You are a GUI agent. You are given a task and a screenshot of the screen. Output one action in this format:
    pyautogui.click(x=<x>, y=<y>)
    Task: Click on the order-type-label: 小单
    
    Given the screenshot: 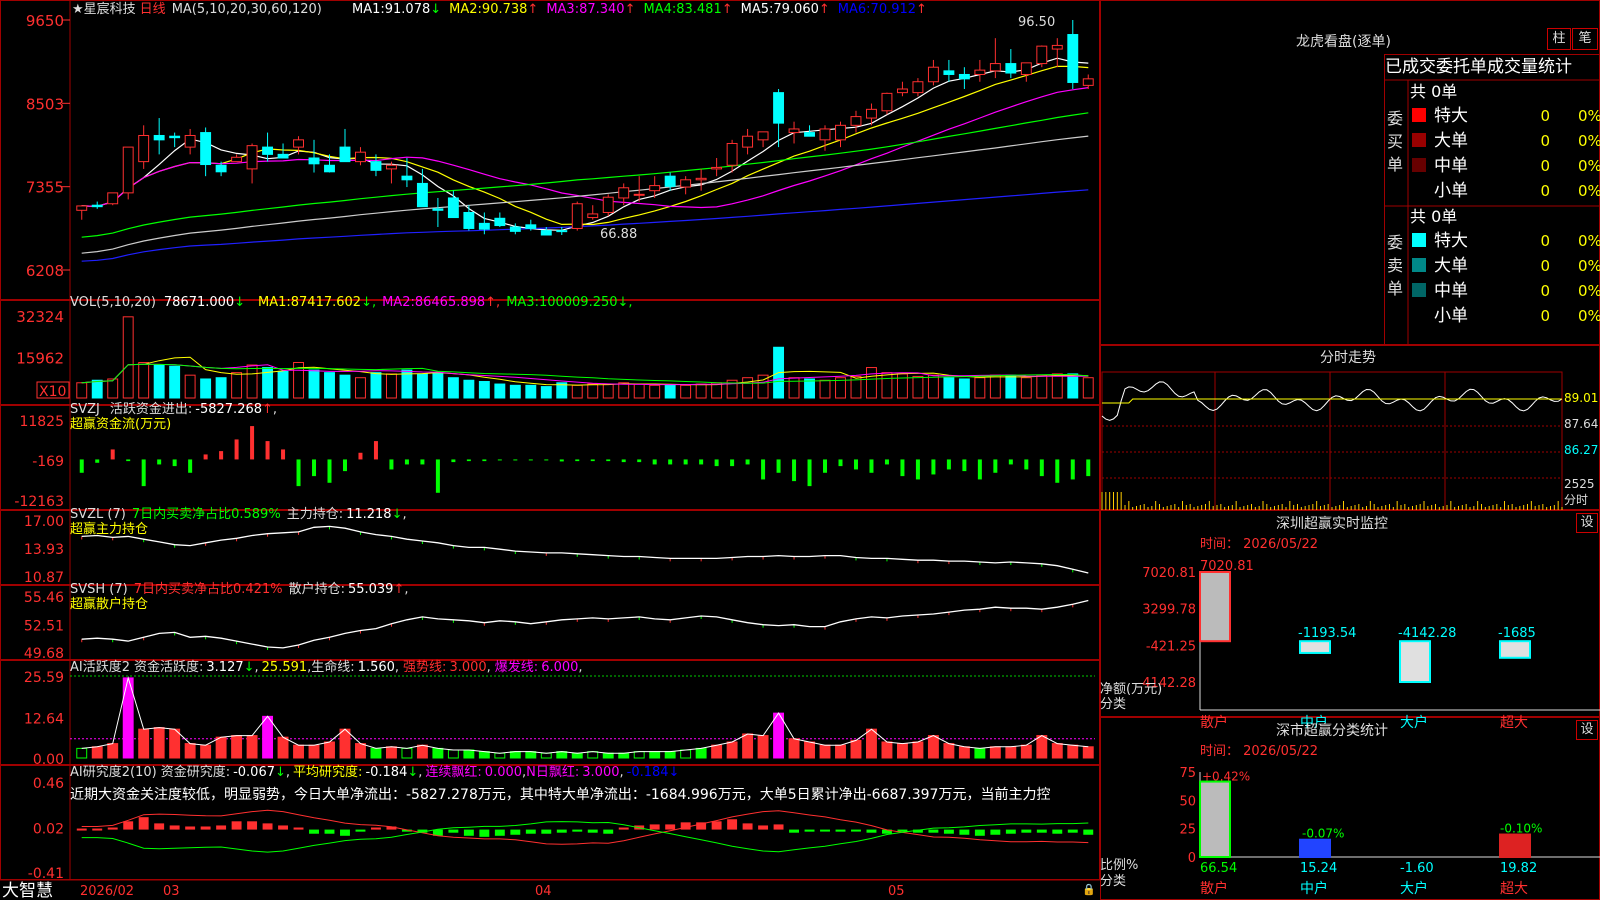 What is the action you would take?
    pyautogui.click(x=1451, y=191)
    